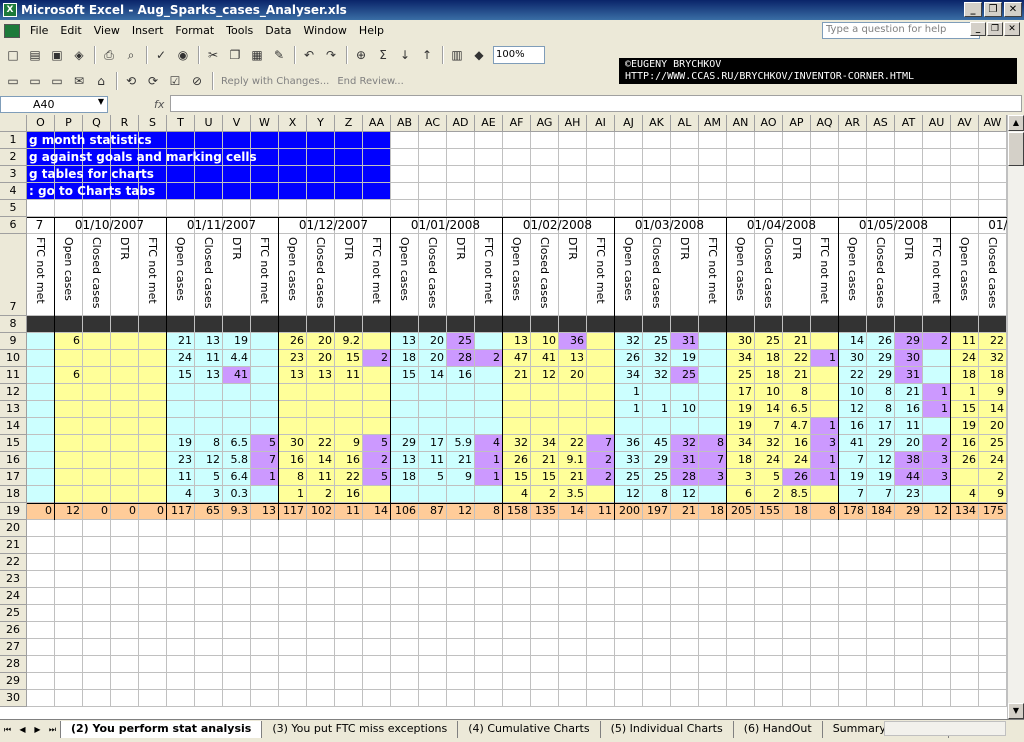 The image size is (1024, 742). What do you see at coordinates (13, 358) in the screenshot?
I see `row-header: 10` at bounding box center [13, 358].